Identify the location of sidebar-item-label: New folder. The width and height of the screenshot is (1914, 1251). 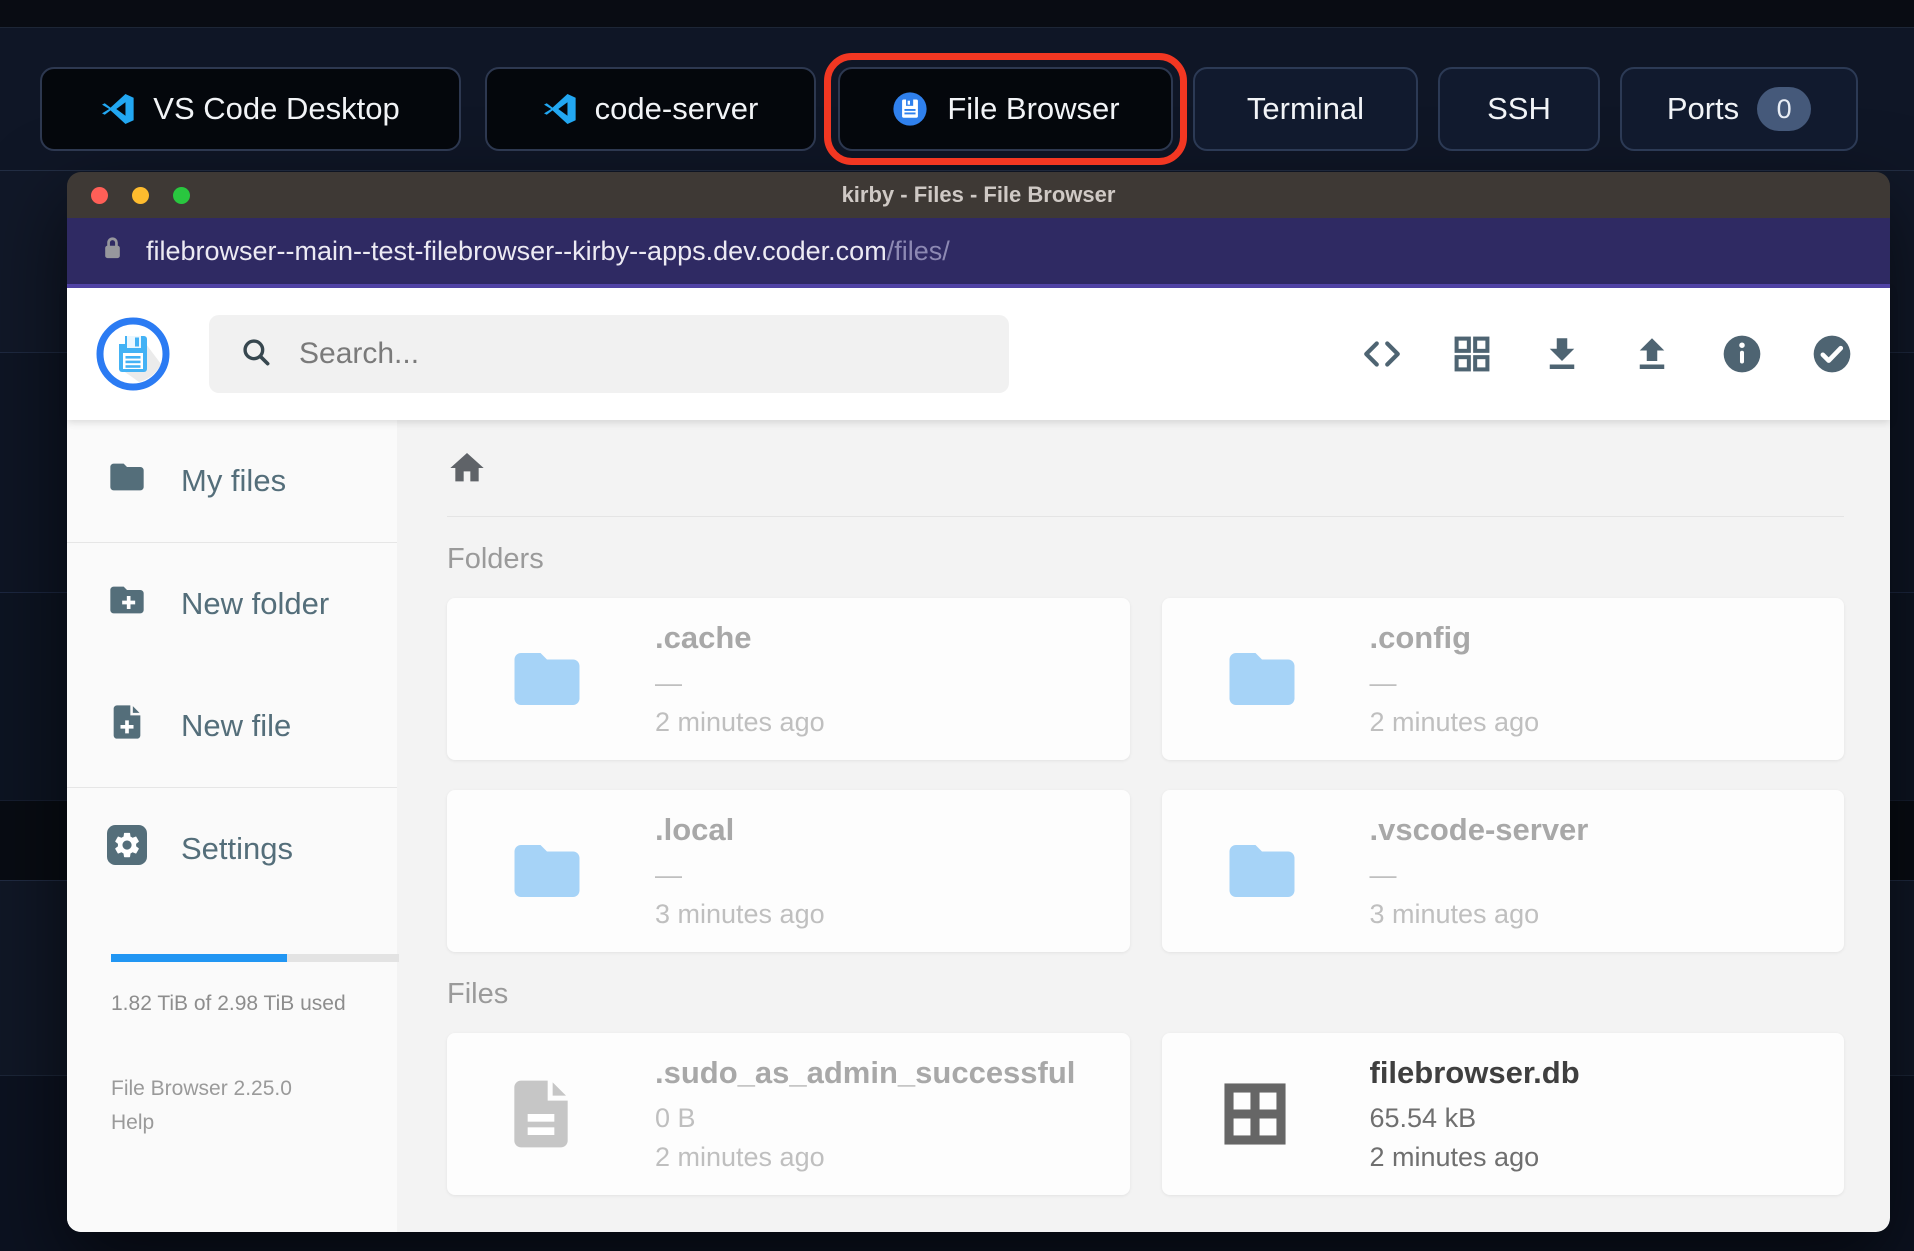
(255, 603).